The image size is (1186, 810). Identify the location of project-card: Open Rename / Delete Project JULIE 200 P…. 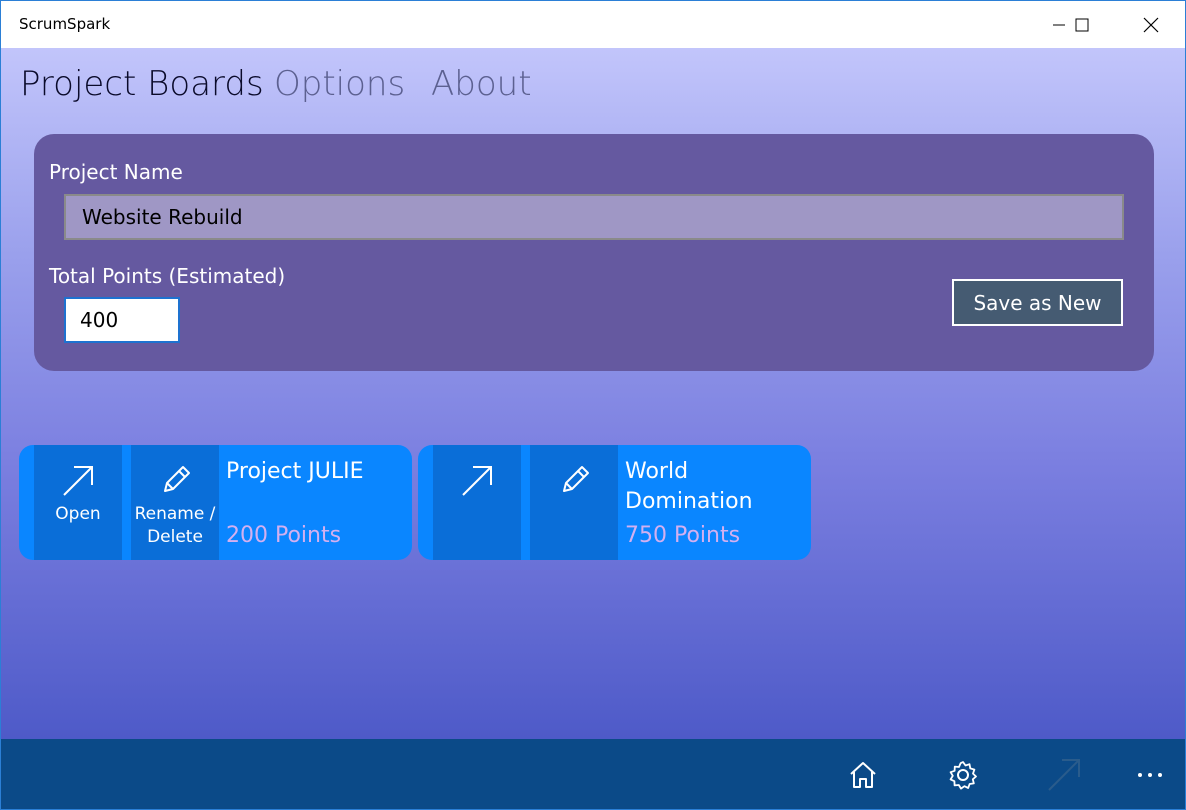
(215, 502).